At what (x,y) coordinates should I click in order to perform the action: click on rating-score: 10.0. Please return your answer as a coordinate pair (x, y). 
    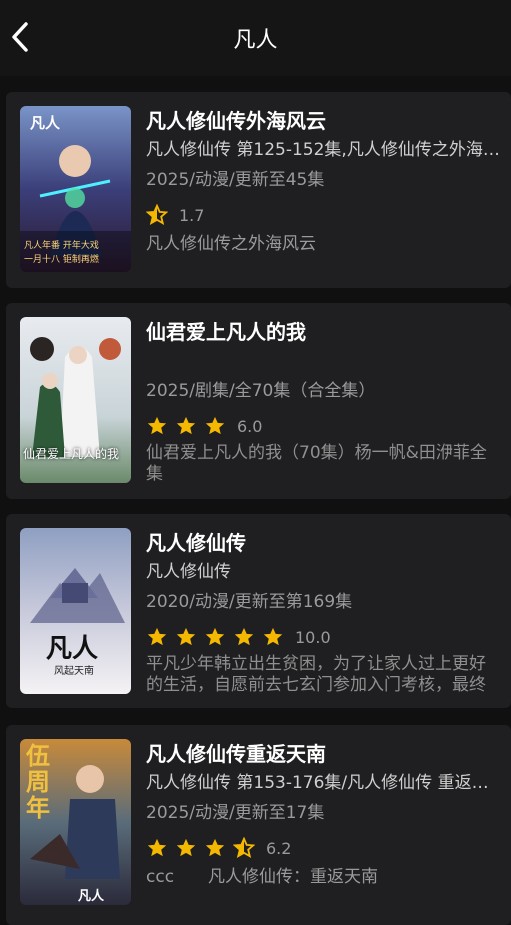
    Looking at the image, I should click on (313, 637).